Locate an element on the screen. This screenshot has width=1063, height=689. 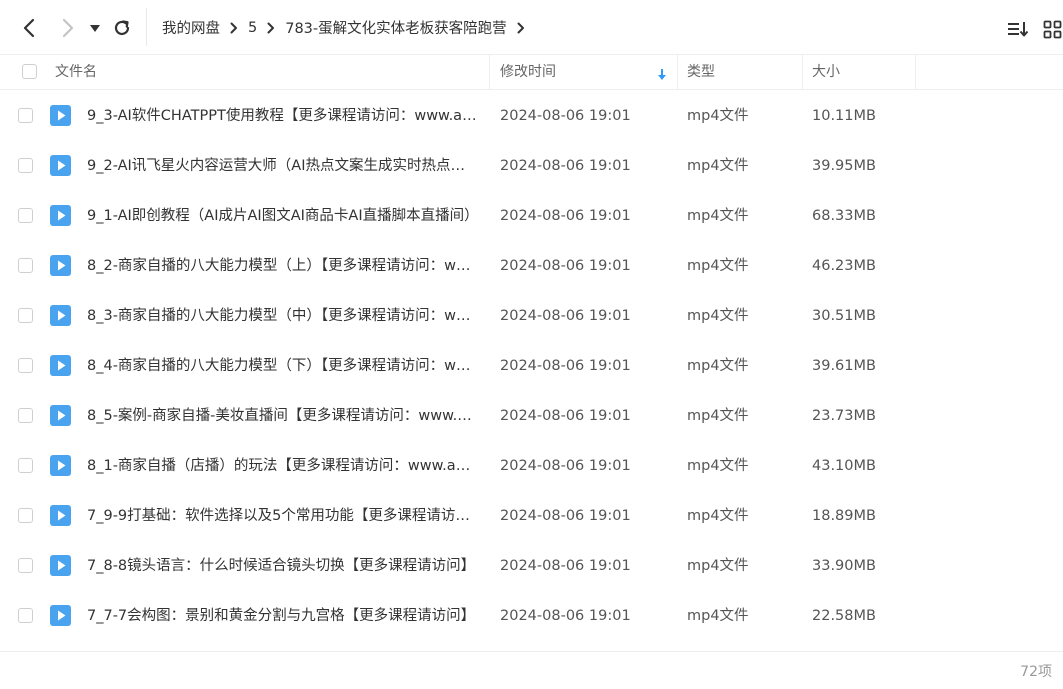
arrow-down-icon is located at coordinates (662, 73).